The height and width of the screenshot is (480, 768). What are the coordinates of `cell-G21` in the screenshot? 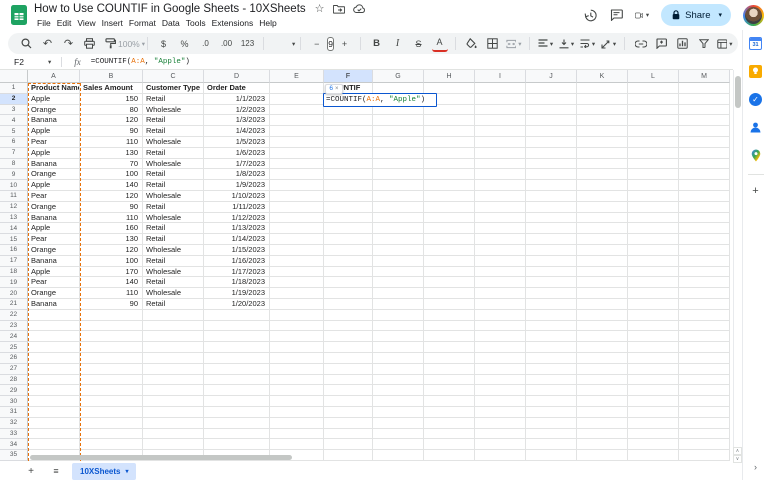 It's located at (398, 304).